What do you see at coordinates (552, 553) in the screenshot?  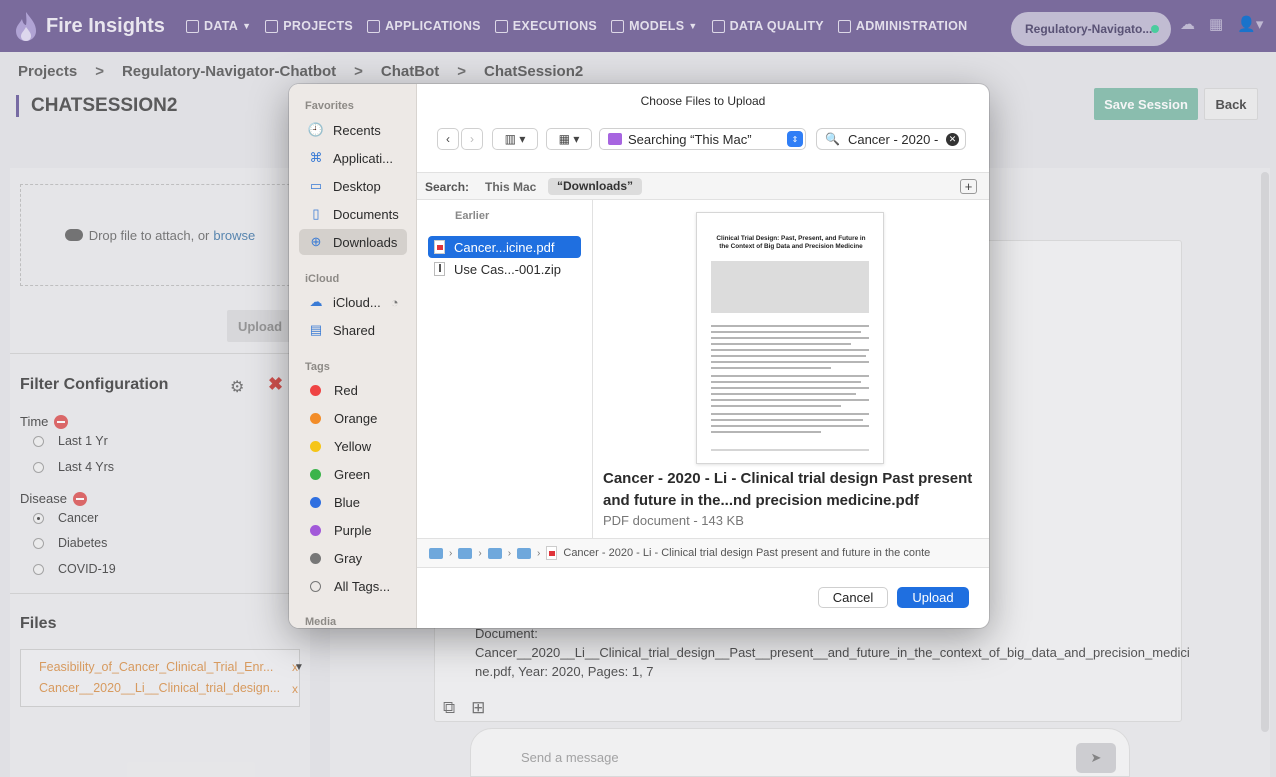 I see `pdf-file-icon` at bounding box center [552, 553].